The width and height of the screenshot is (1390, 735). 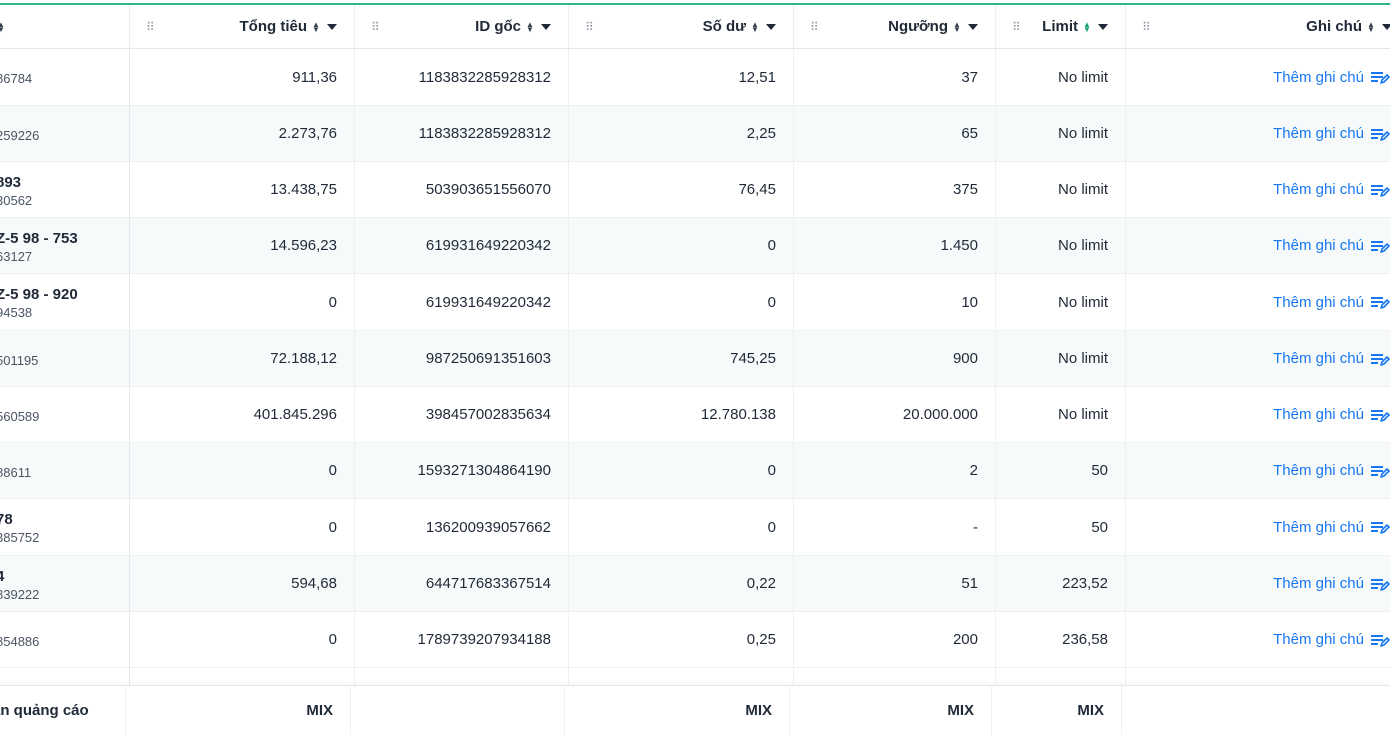 I want to click on root-id-cell: 503903651556070, so click(x=462, y=189).